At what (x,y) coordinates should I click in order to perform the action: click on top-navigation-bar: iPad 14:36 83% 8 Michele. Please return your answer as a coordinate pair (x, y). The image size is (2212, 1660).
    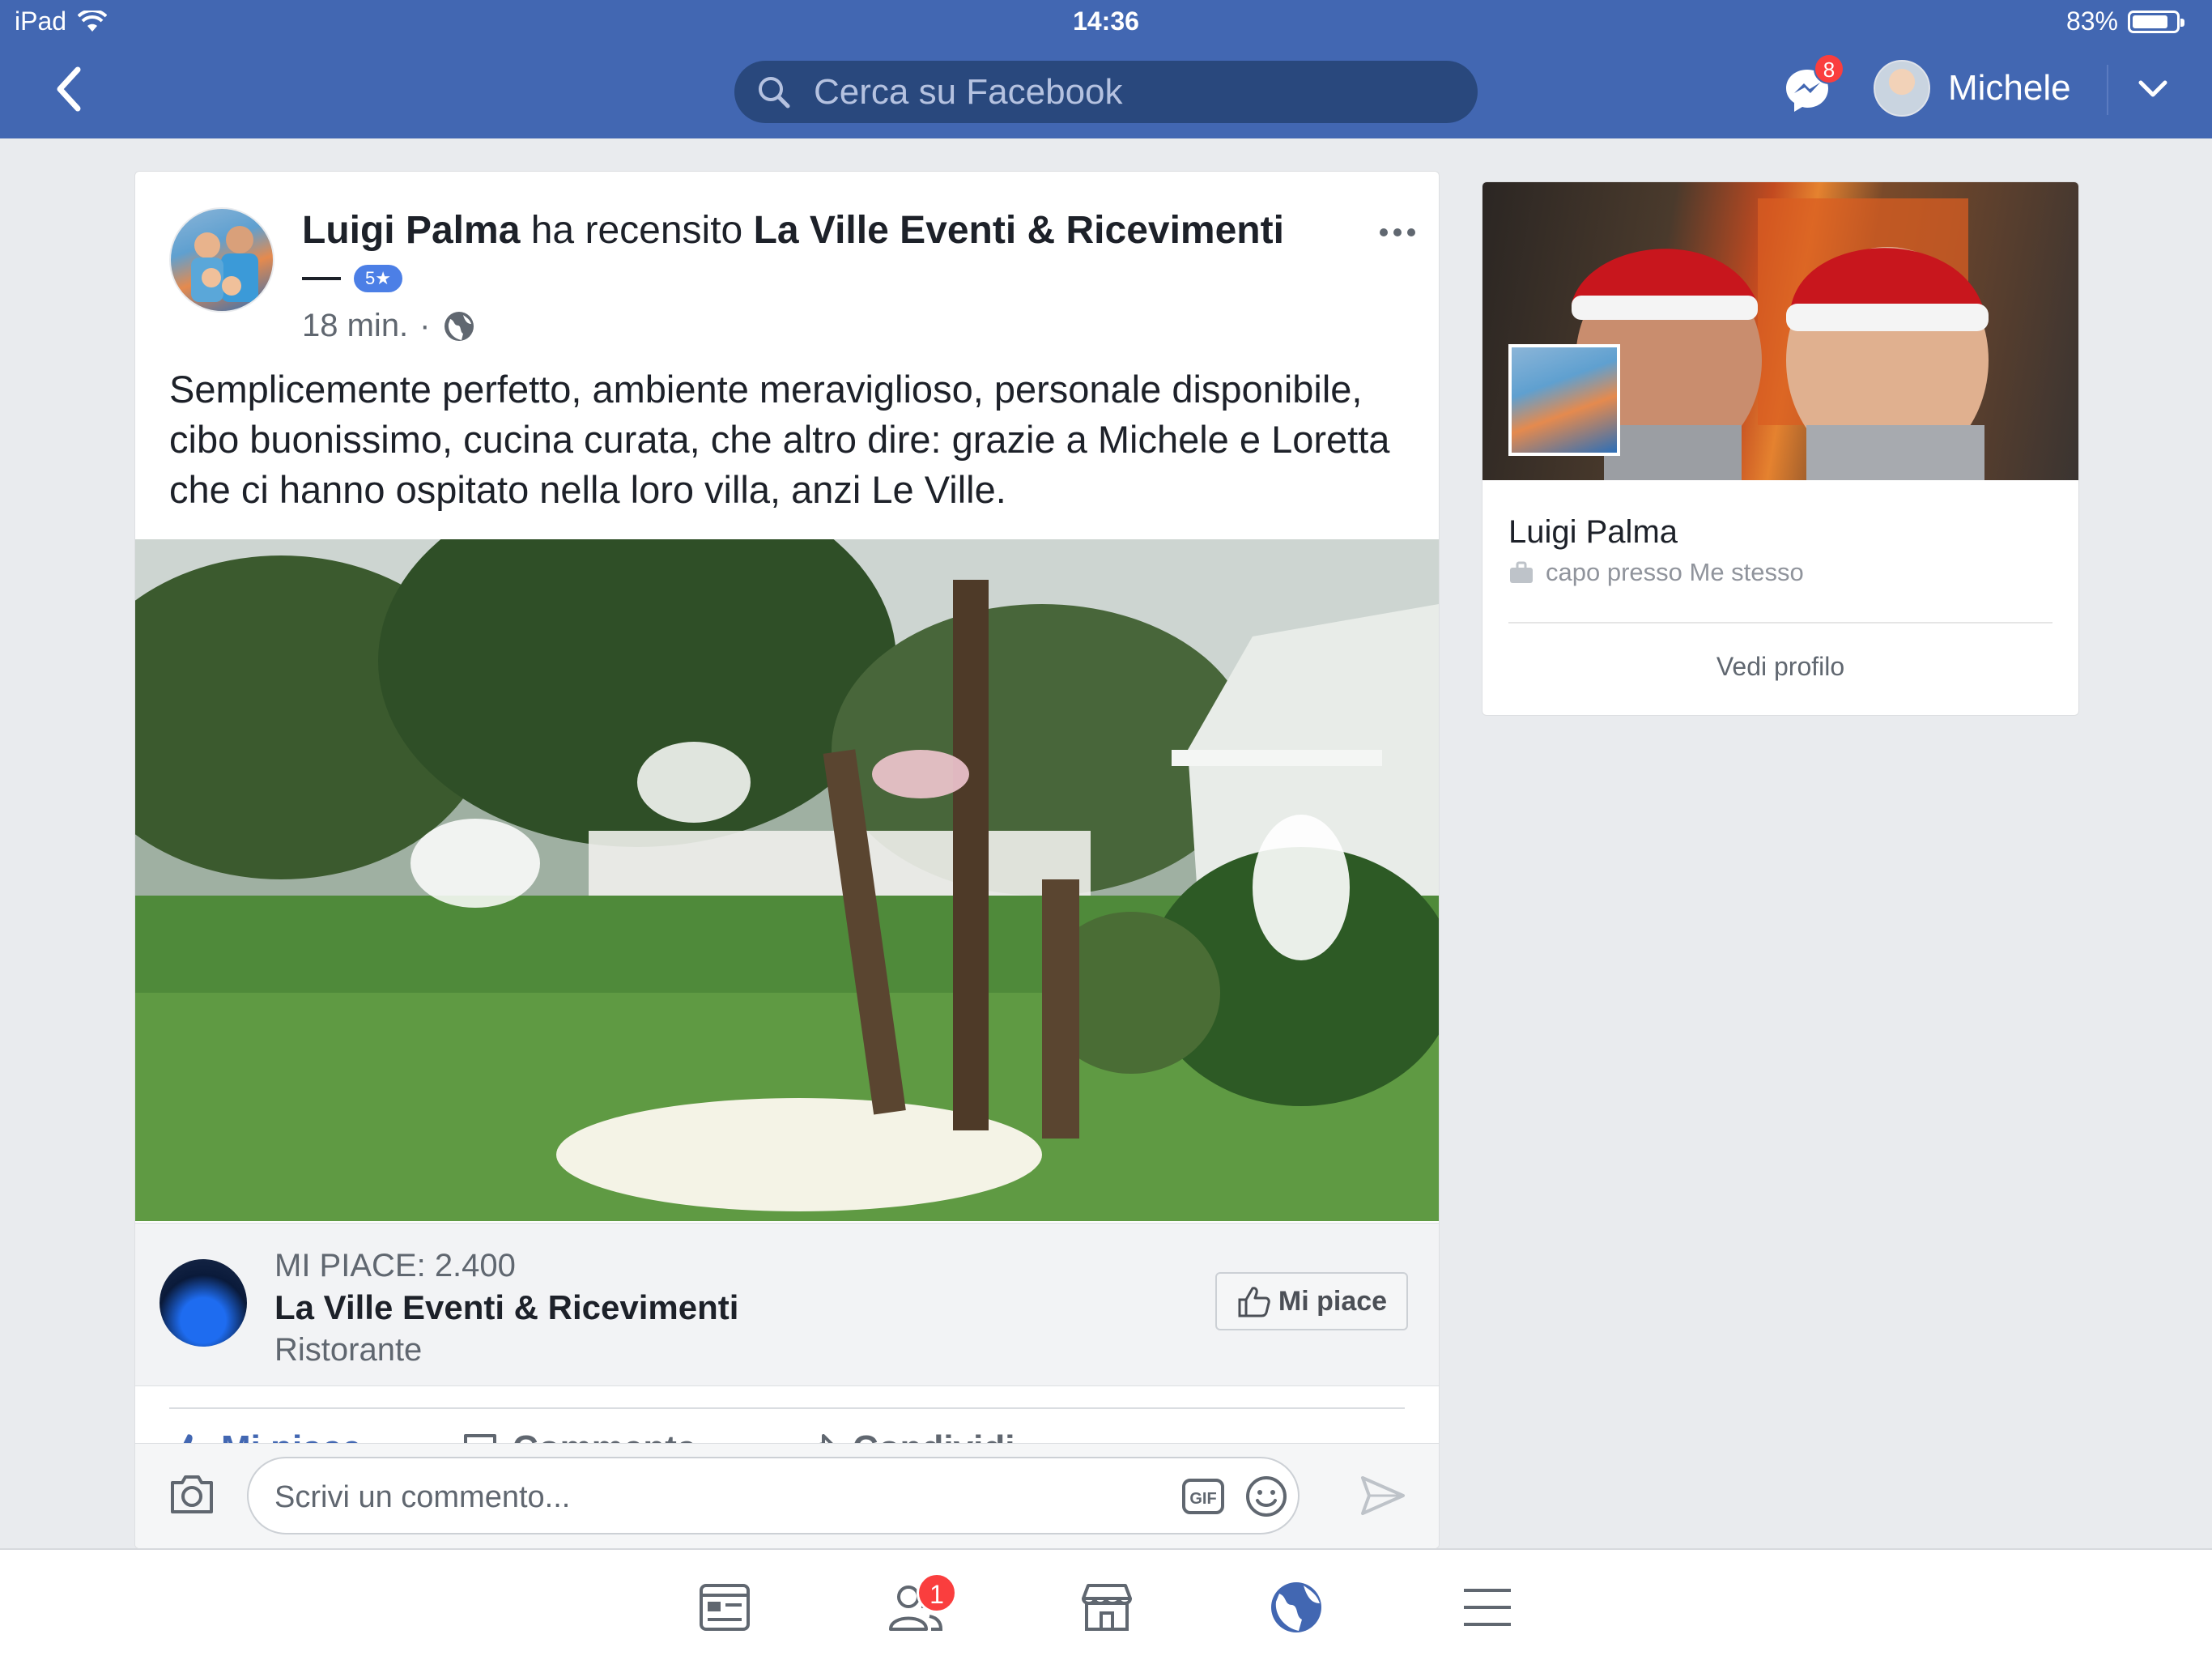
    Looking at the image, I should click on (1106, 69).